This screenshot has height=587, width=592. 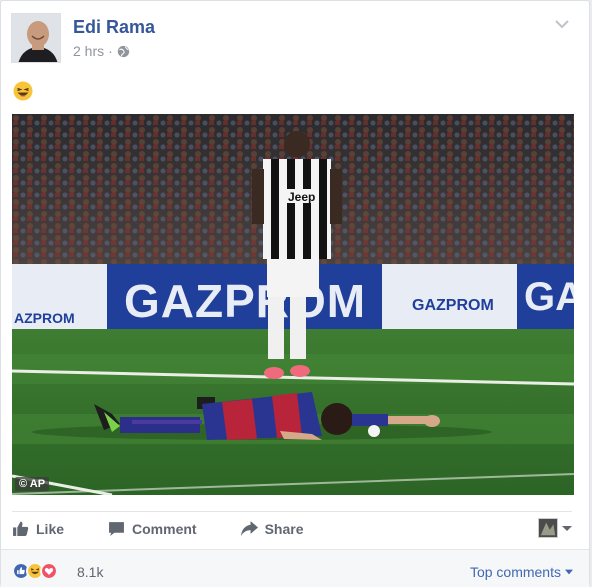 What do you see at coordinates (123, 51) in the screenshot?
I see `globe-icon` at bounding box center [123, 51].